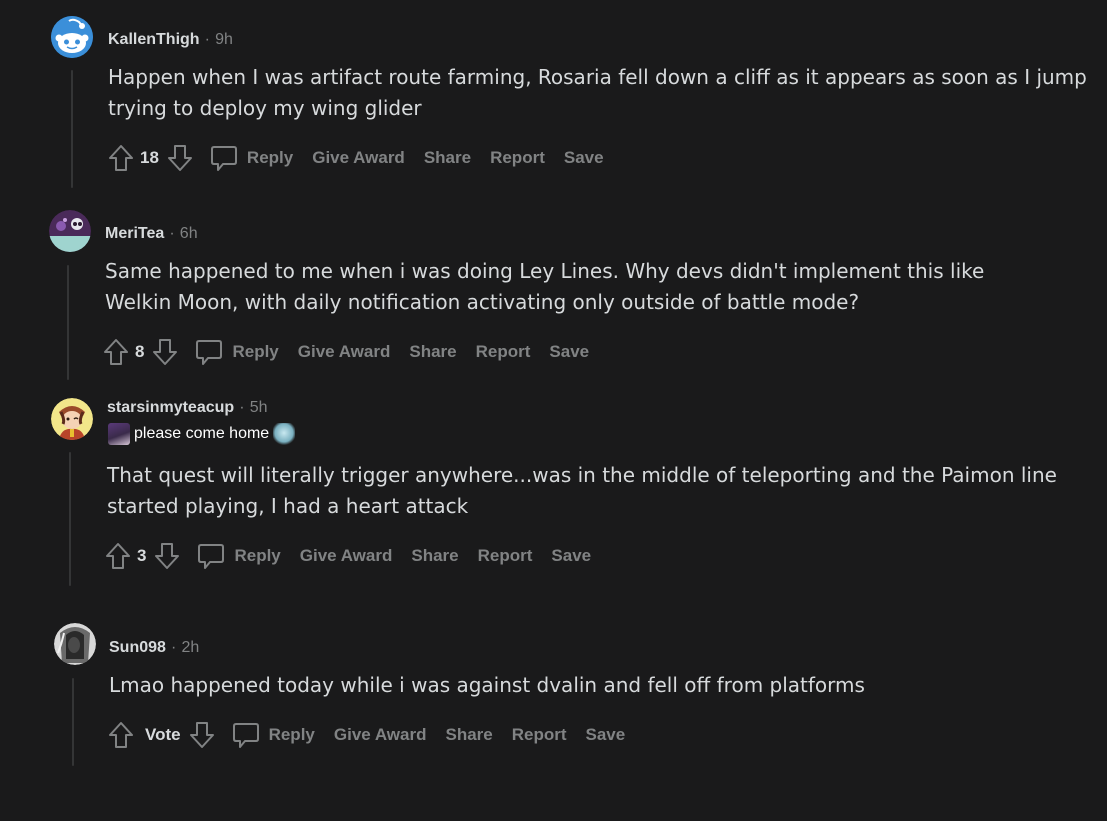 This screenshot has width=1107, height=821. What do you see at coordinates (154, 39) in the screenshot?
I see `author-link: KallenThigh` at bounding box center [154, 39].